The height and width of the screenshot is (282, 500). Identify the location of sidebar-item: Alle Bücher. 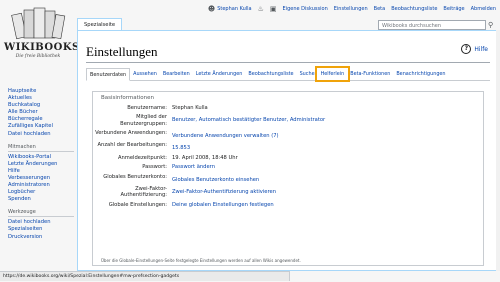
(41, 112).